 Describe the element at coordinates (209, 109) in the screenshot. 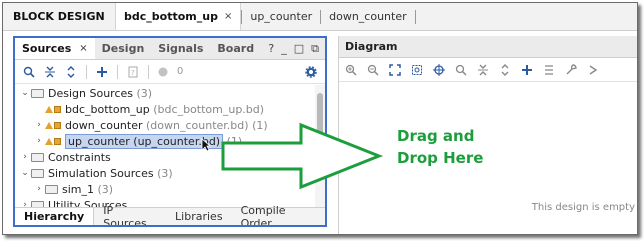

I see `tree-file: (bdc_bottom_up.bd)` at that location.